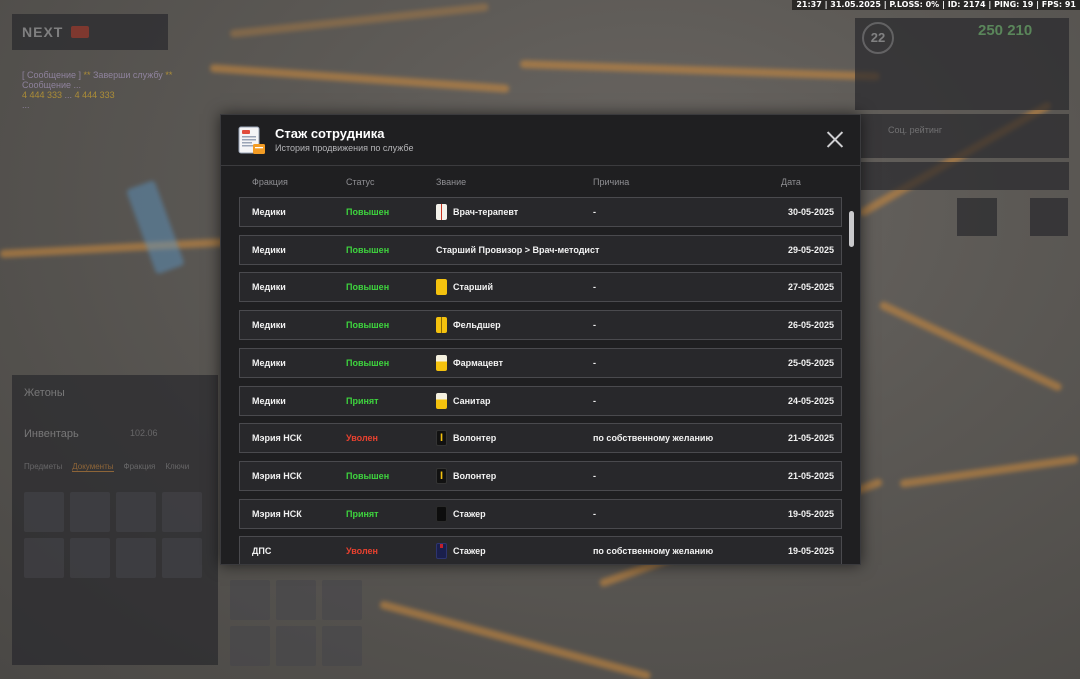 This screenshot has width=1080, height=679. What do you see at coordinates (910, 4) in the screenshot?
I see `hud-ploss: P.LOSS: 0%` at bounding box center [910, 4].